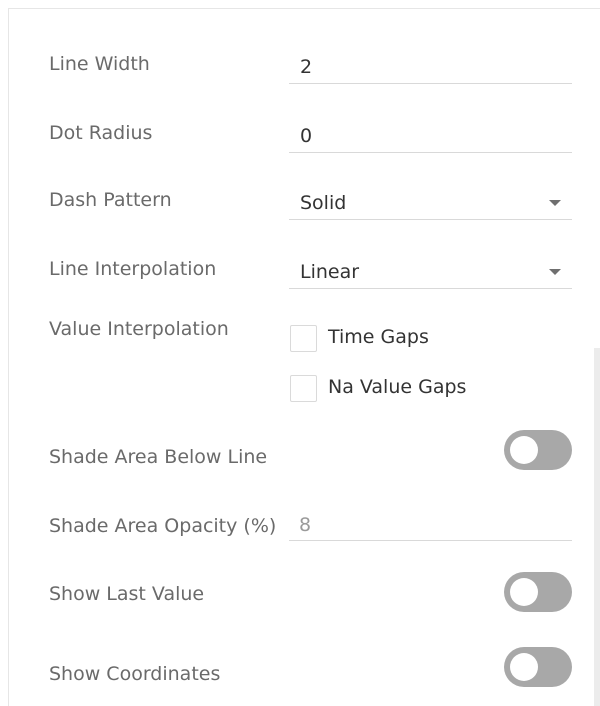  Describe the element at coordinates (330, 272) in the screenshot. I see `line-interpolation-value: Linear` at that location.